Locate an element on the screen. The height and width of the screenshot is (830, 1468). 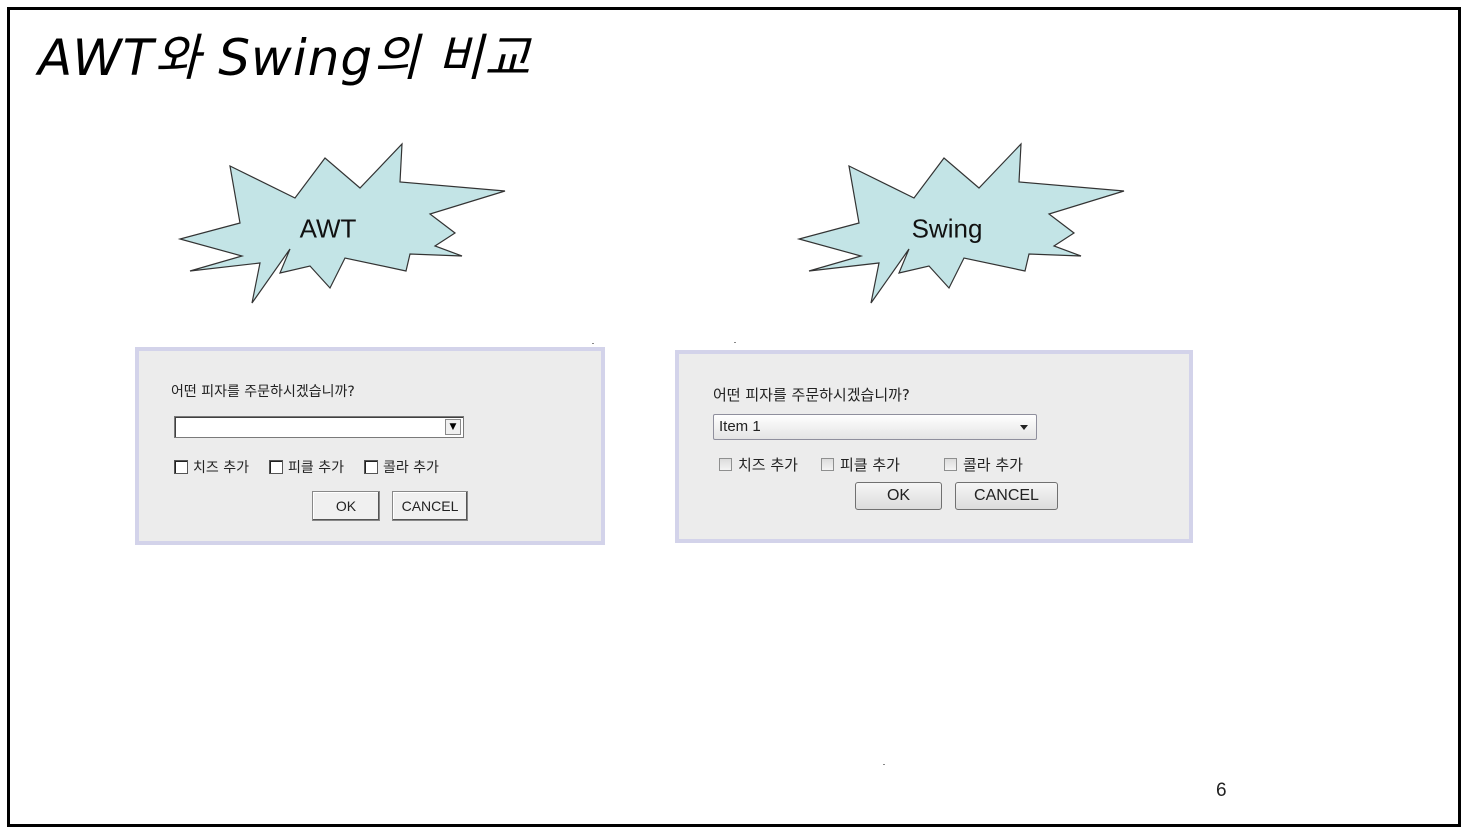
page-number: 6 is located at coordinates (1221, 790).